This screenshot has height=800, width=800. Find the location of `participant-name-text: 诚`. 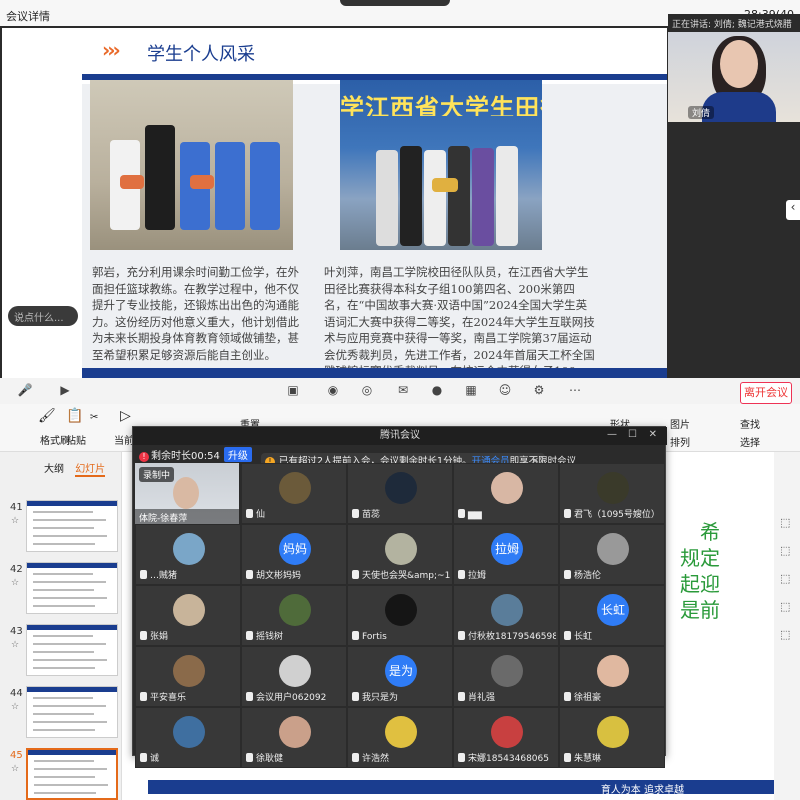

participant-name-text: 诚 is located at coordinates (155, 759).